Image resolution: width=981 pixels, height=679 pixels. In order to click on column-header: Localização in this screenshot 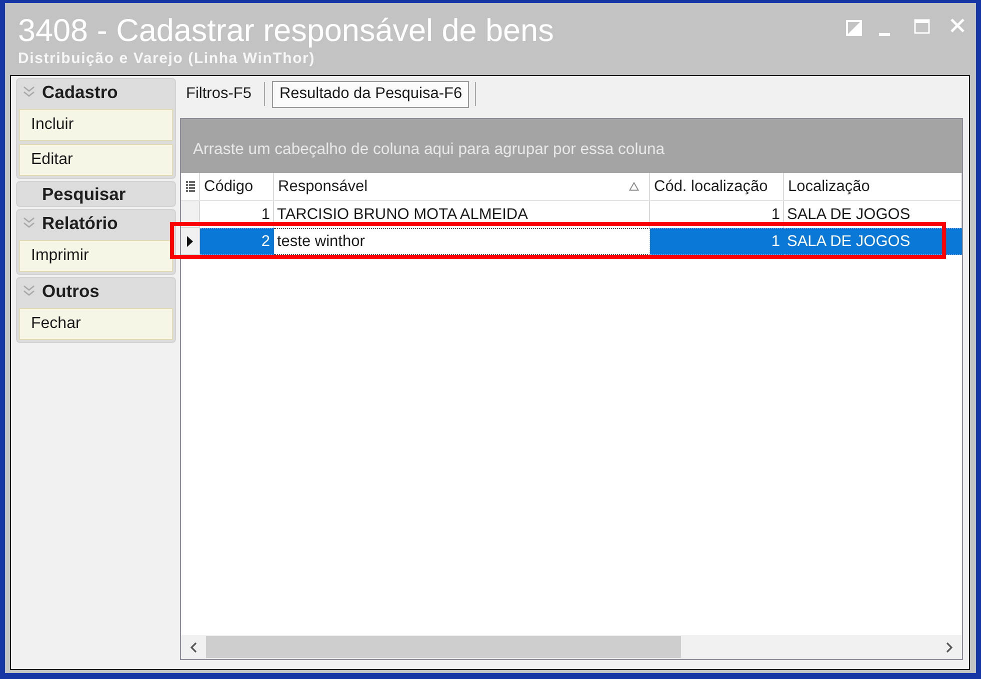, I will do `click(873, 186)`.